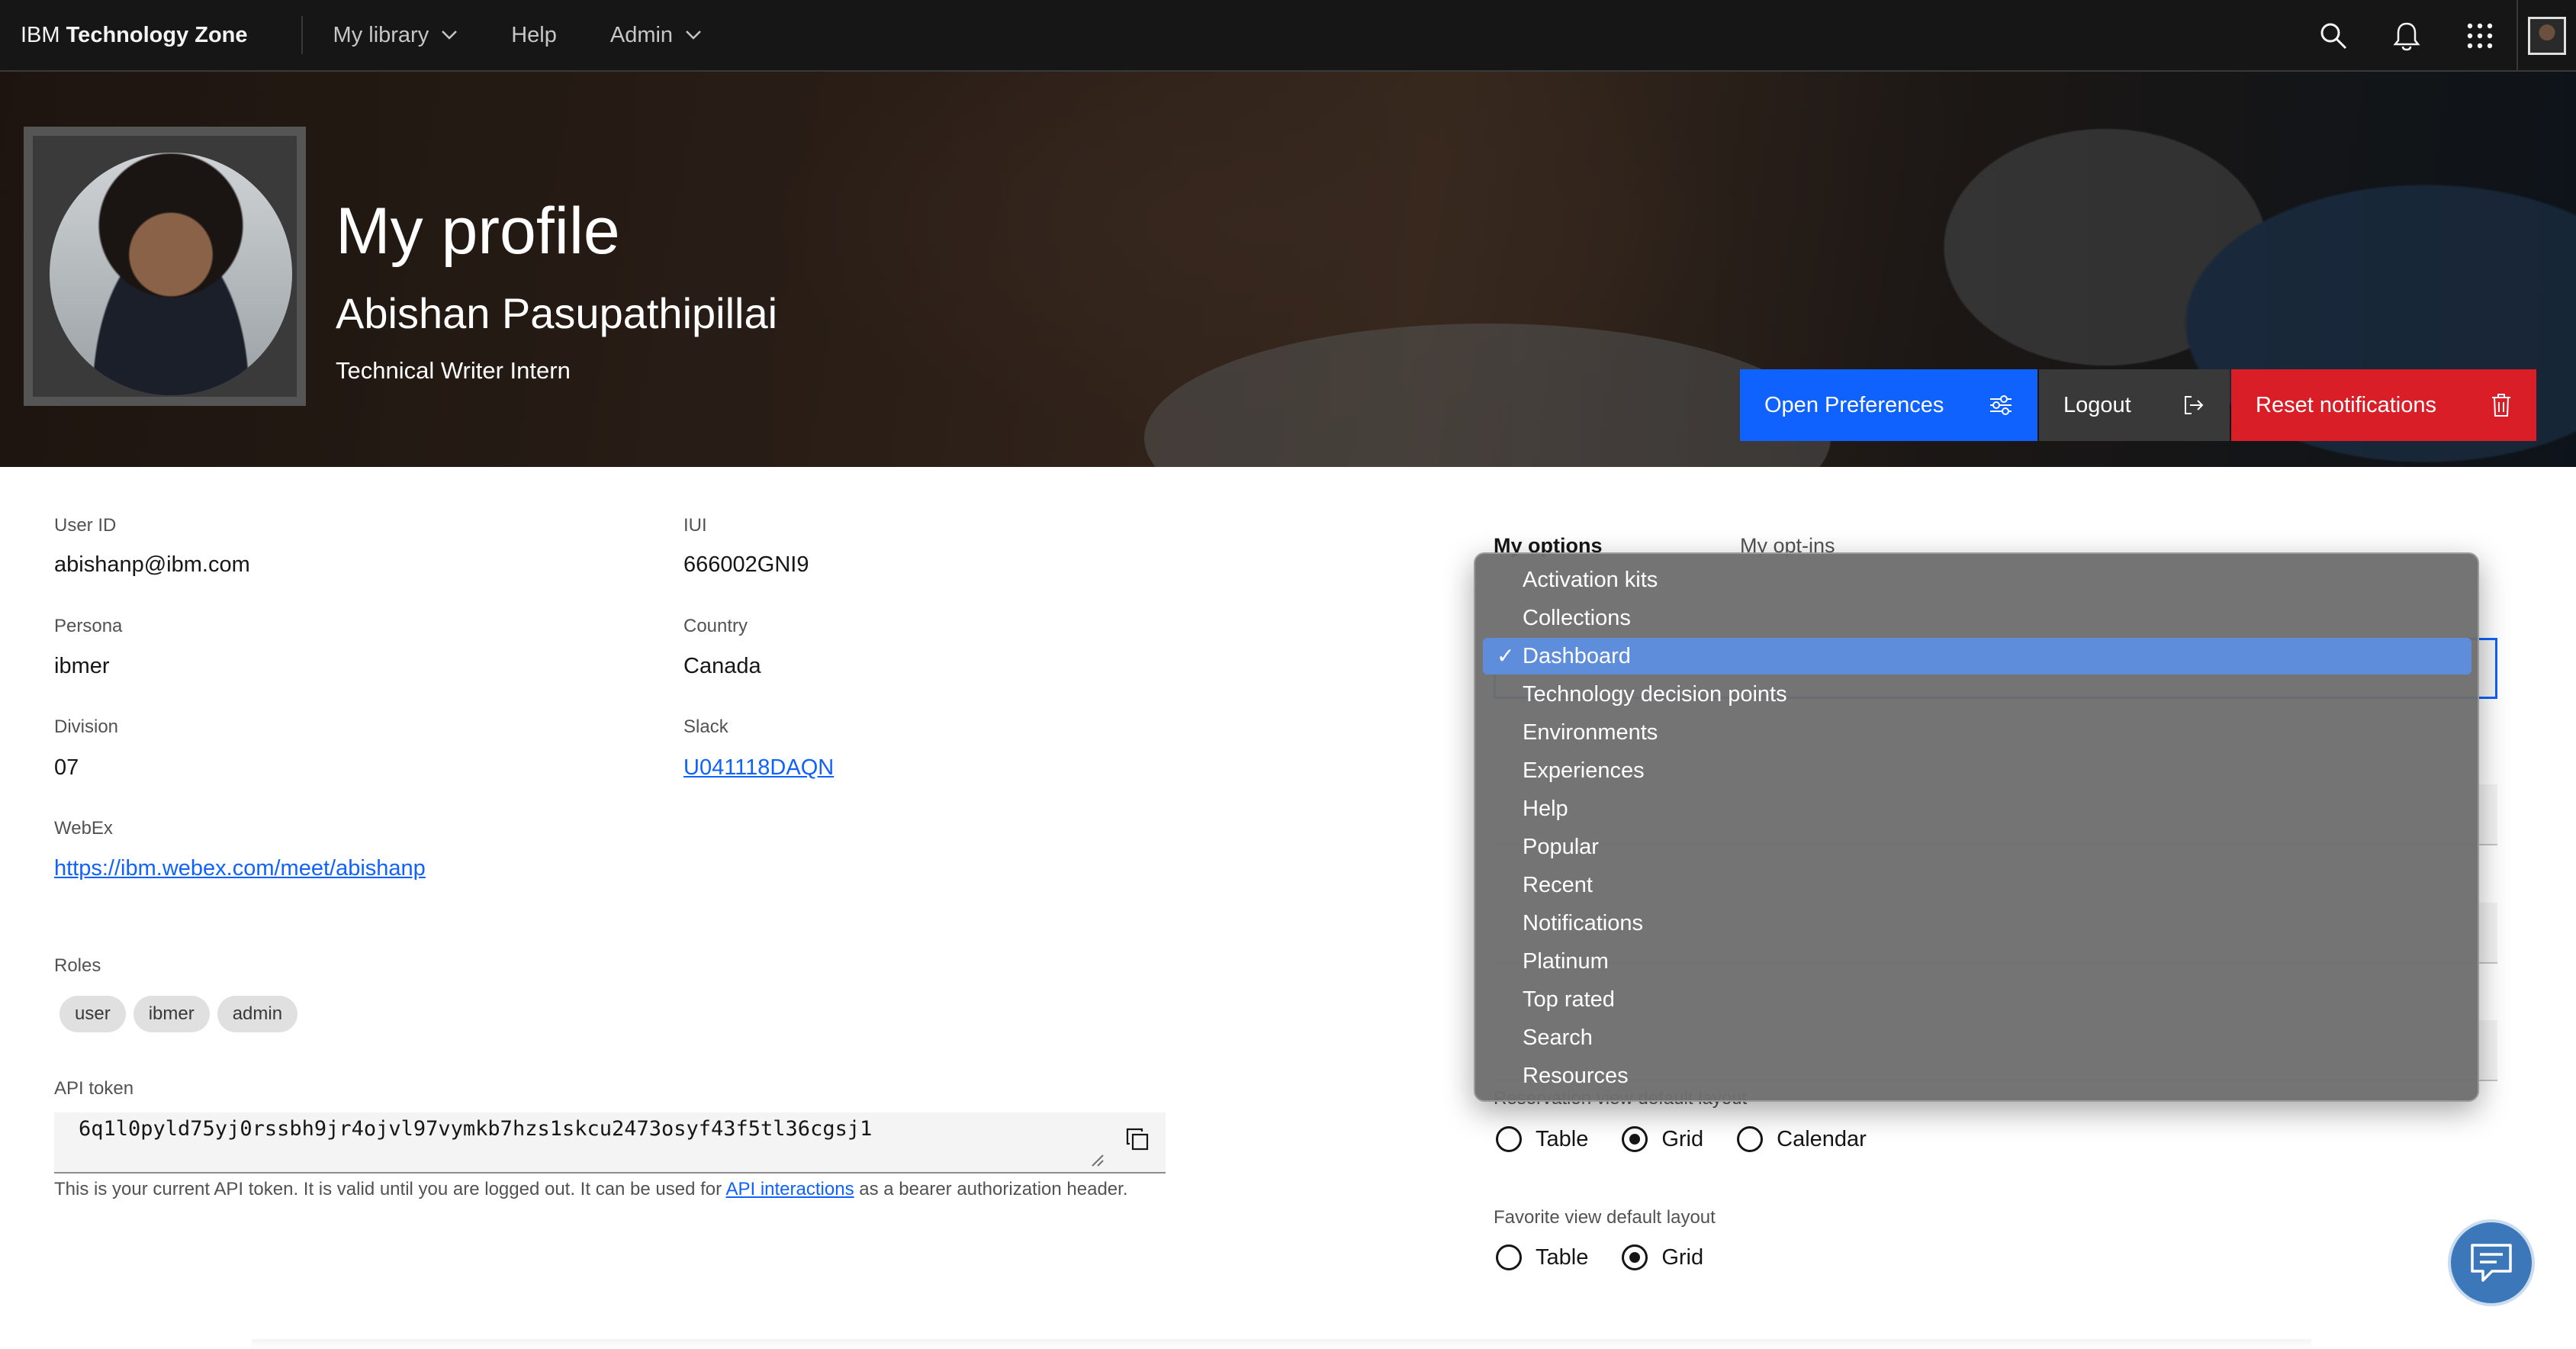 The width and height of the screenshot is (2576, 1349). I want to click on nav-admin-label: Admin, so click(641, 34).